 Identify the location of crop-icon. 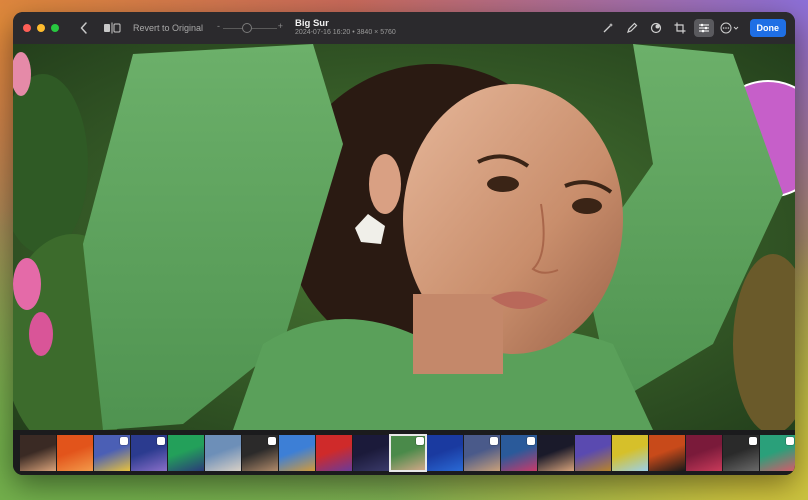
(680, 28).